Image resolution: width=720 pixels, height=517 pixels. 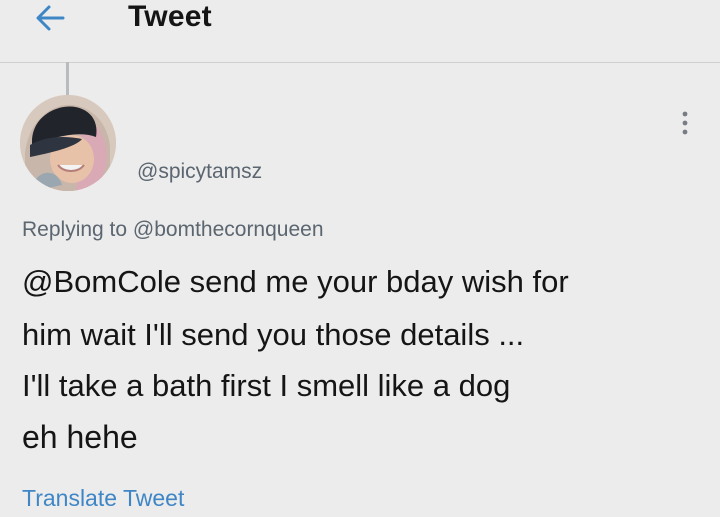 I want to click on tweet-text-line: eh hehe, so click(x=80, y=437).